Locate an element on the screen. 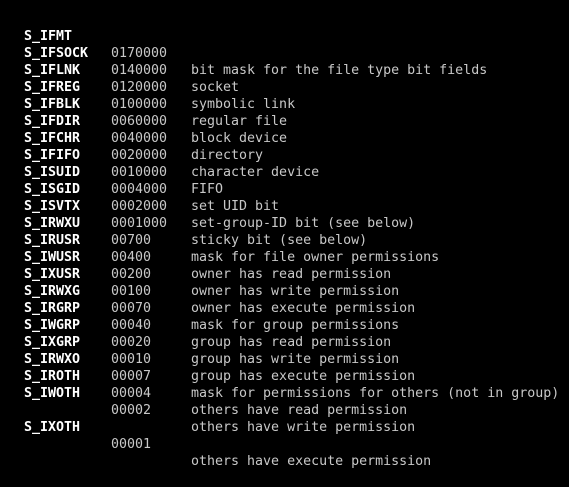 Image resolution: width=569 pixels, height=487 pixels. constant-row-s-ififo: S_IFIFO 0010000 FIFO is located at coordinates (284, 163).